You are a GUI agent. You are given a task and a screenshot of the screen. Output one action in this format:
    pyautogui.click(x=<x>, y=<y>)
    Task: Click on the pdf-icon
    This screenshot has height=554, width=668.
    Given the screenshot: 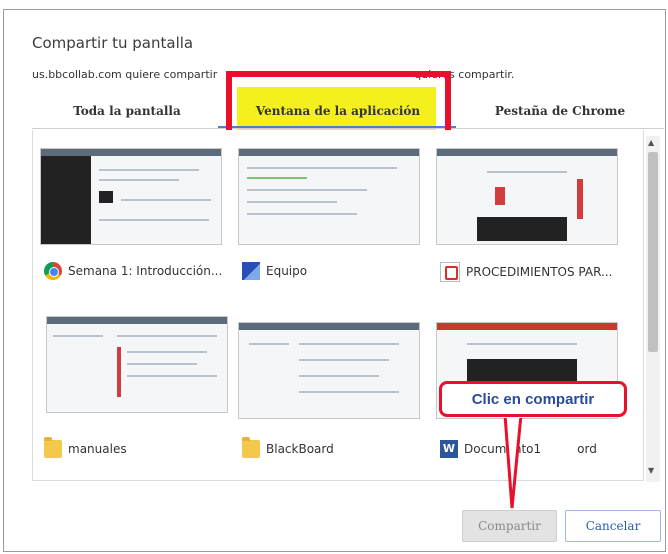 What is the action you would take?
    pyautogui.click(x=450, y=272)
    